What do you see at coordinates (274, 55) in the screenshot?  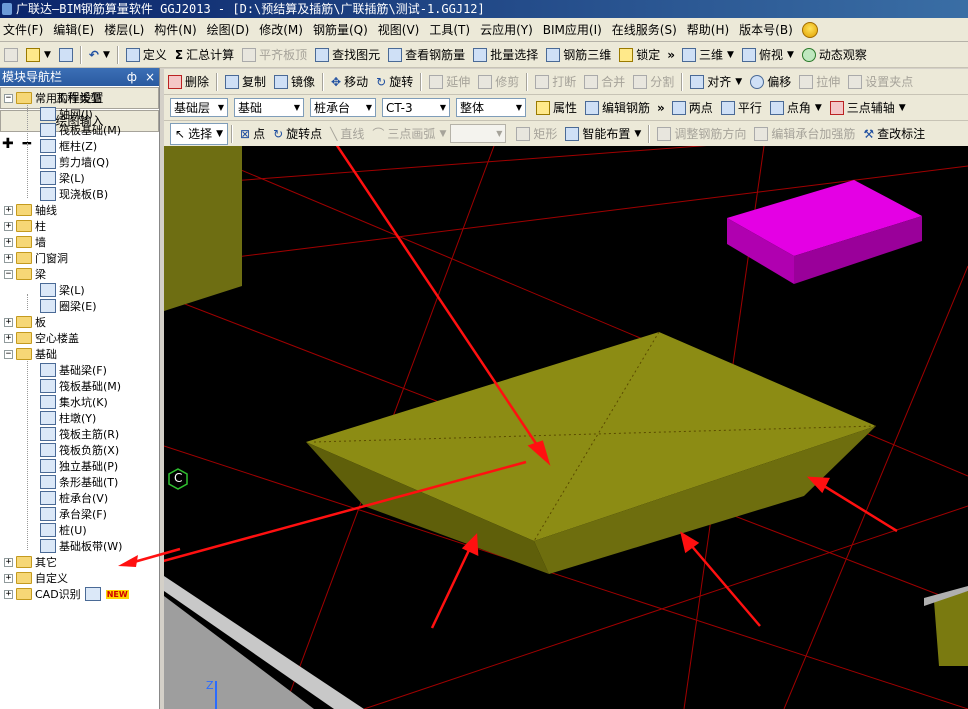 I see `flat-slab-top-button: 平齐板顶` at bounding box center [274, 55].